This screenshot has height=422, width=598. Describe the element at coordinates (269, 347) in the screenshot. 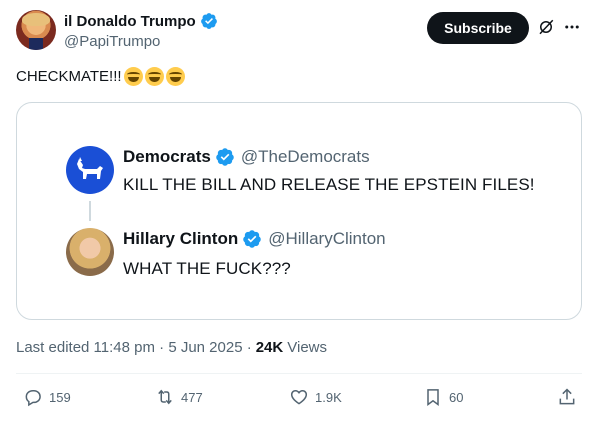

I see `views-count: 24K` at that location.